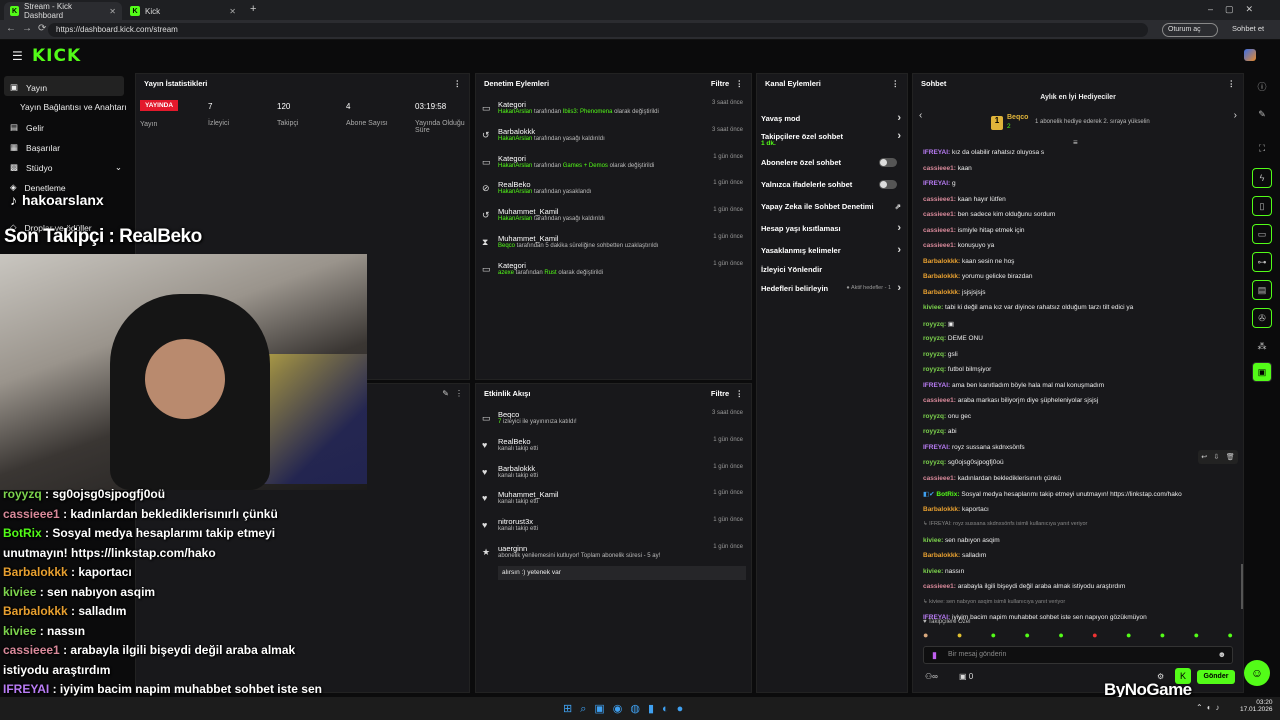  I want to click on channel-action-item: İzleyici Yönlendir, so click(832, 269).